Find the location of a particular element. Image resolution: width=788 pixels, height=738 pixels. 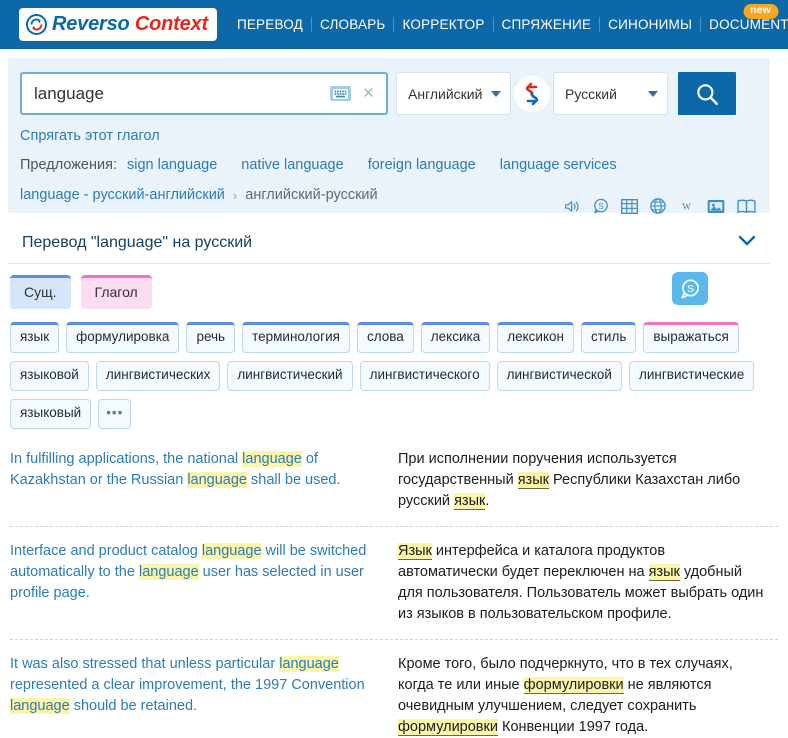

chip-translation: лингвистических is located at coordinates (158, 375).